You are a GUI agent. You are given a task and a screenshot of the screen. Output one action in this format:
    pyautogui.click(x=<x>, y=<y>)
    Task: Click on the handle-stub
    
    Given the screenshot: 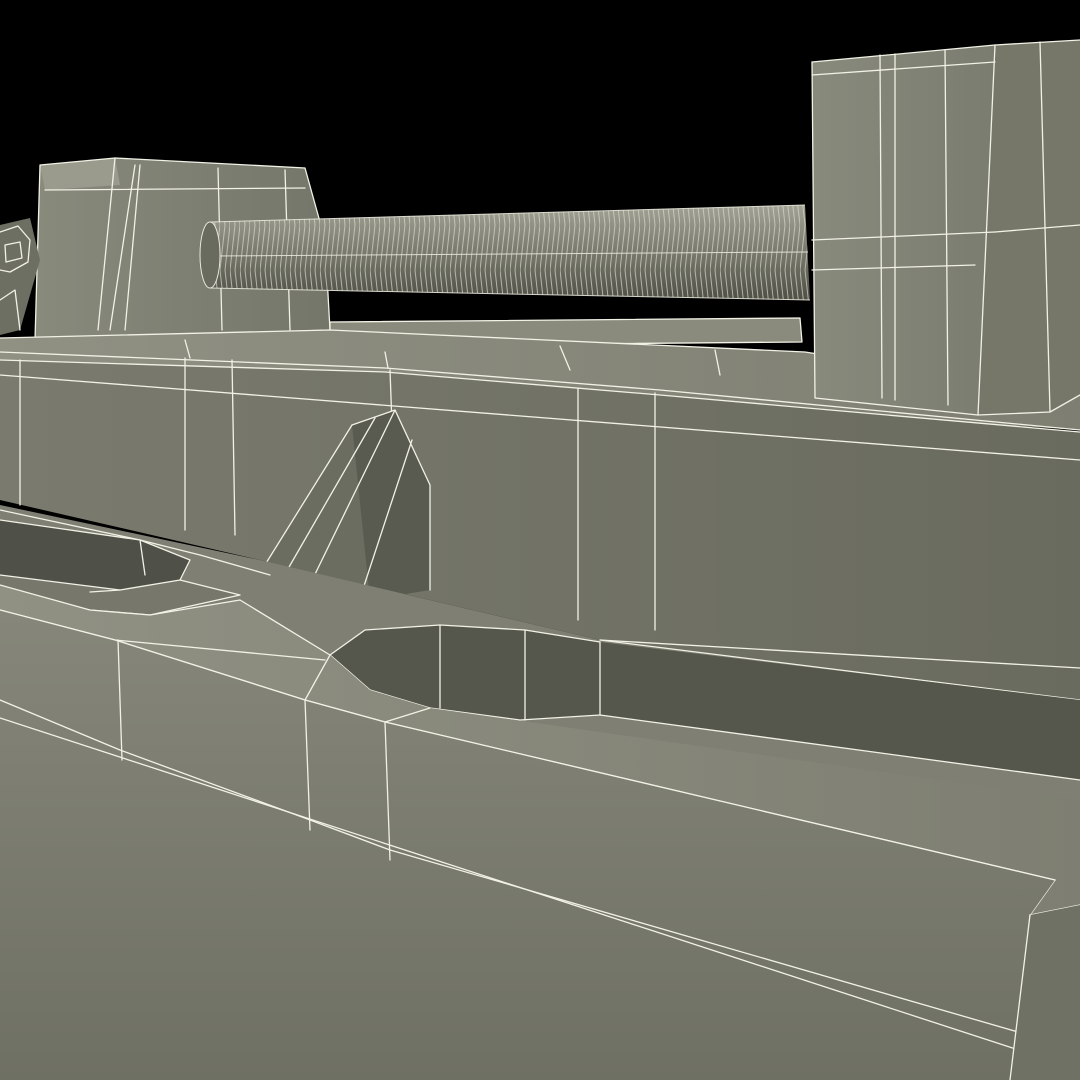 What is the action you would take?
    pyautogui.click(x=20, y=276)
    